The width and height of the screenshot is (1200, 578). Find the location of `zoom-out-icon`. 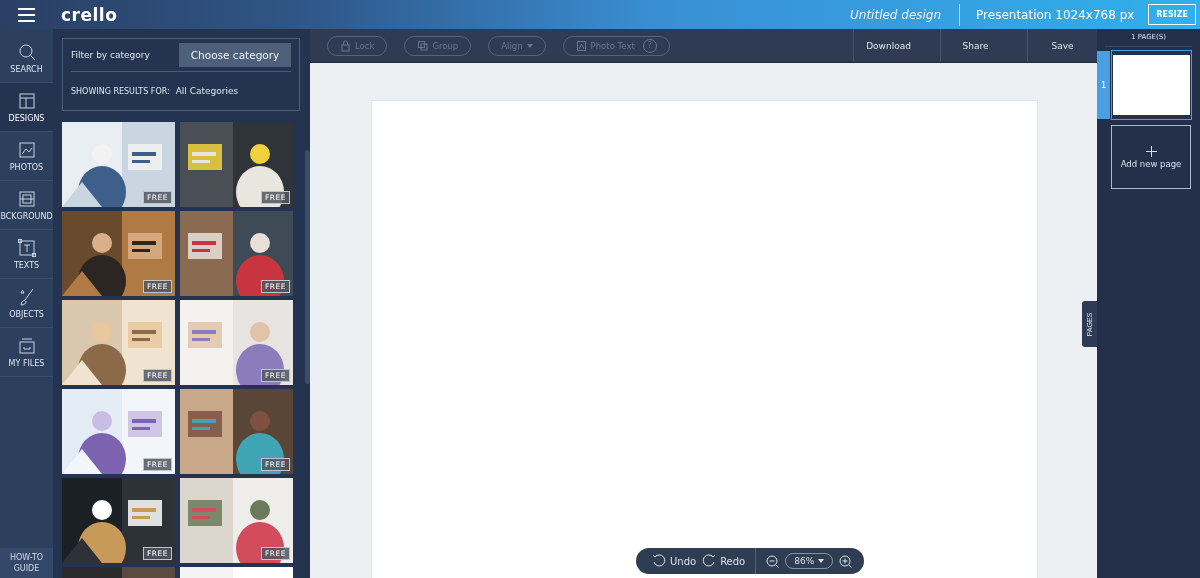

zoom-out-icon is located at coordinates (773, 561).